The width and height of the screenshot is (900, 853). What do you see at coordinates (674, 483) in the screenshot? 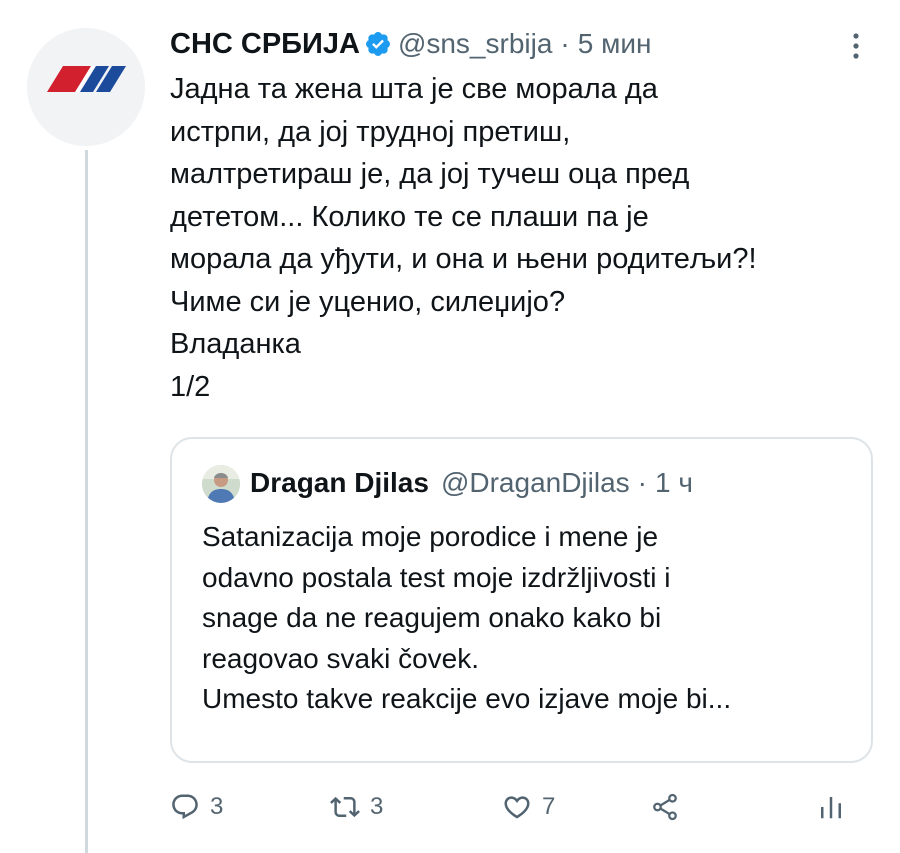
I see `quoted-tweet-time: 1 ч` at bounding box center [674, 483].